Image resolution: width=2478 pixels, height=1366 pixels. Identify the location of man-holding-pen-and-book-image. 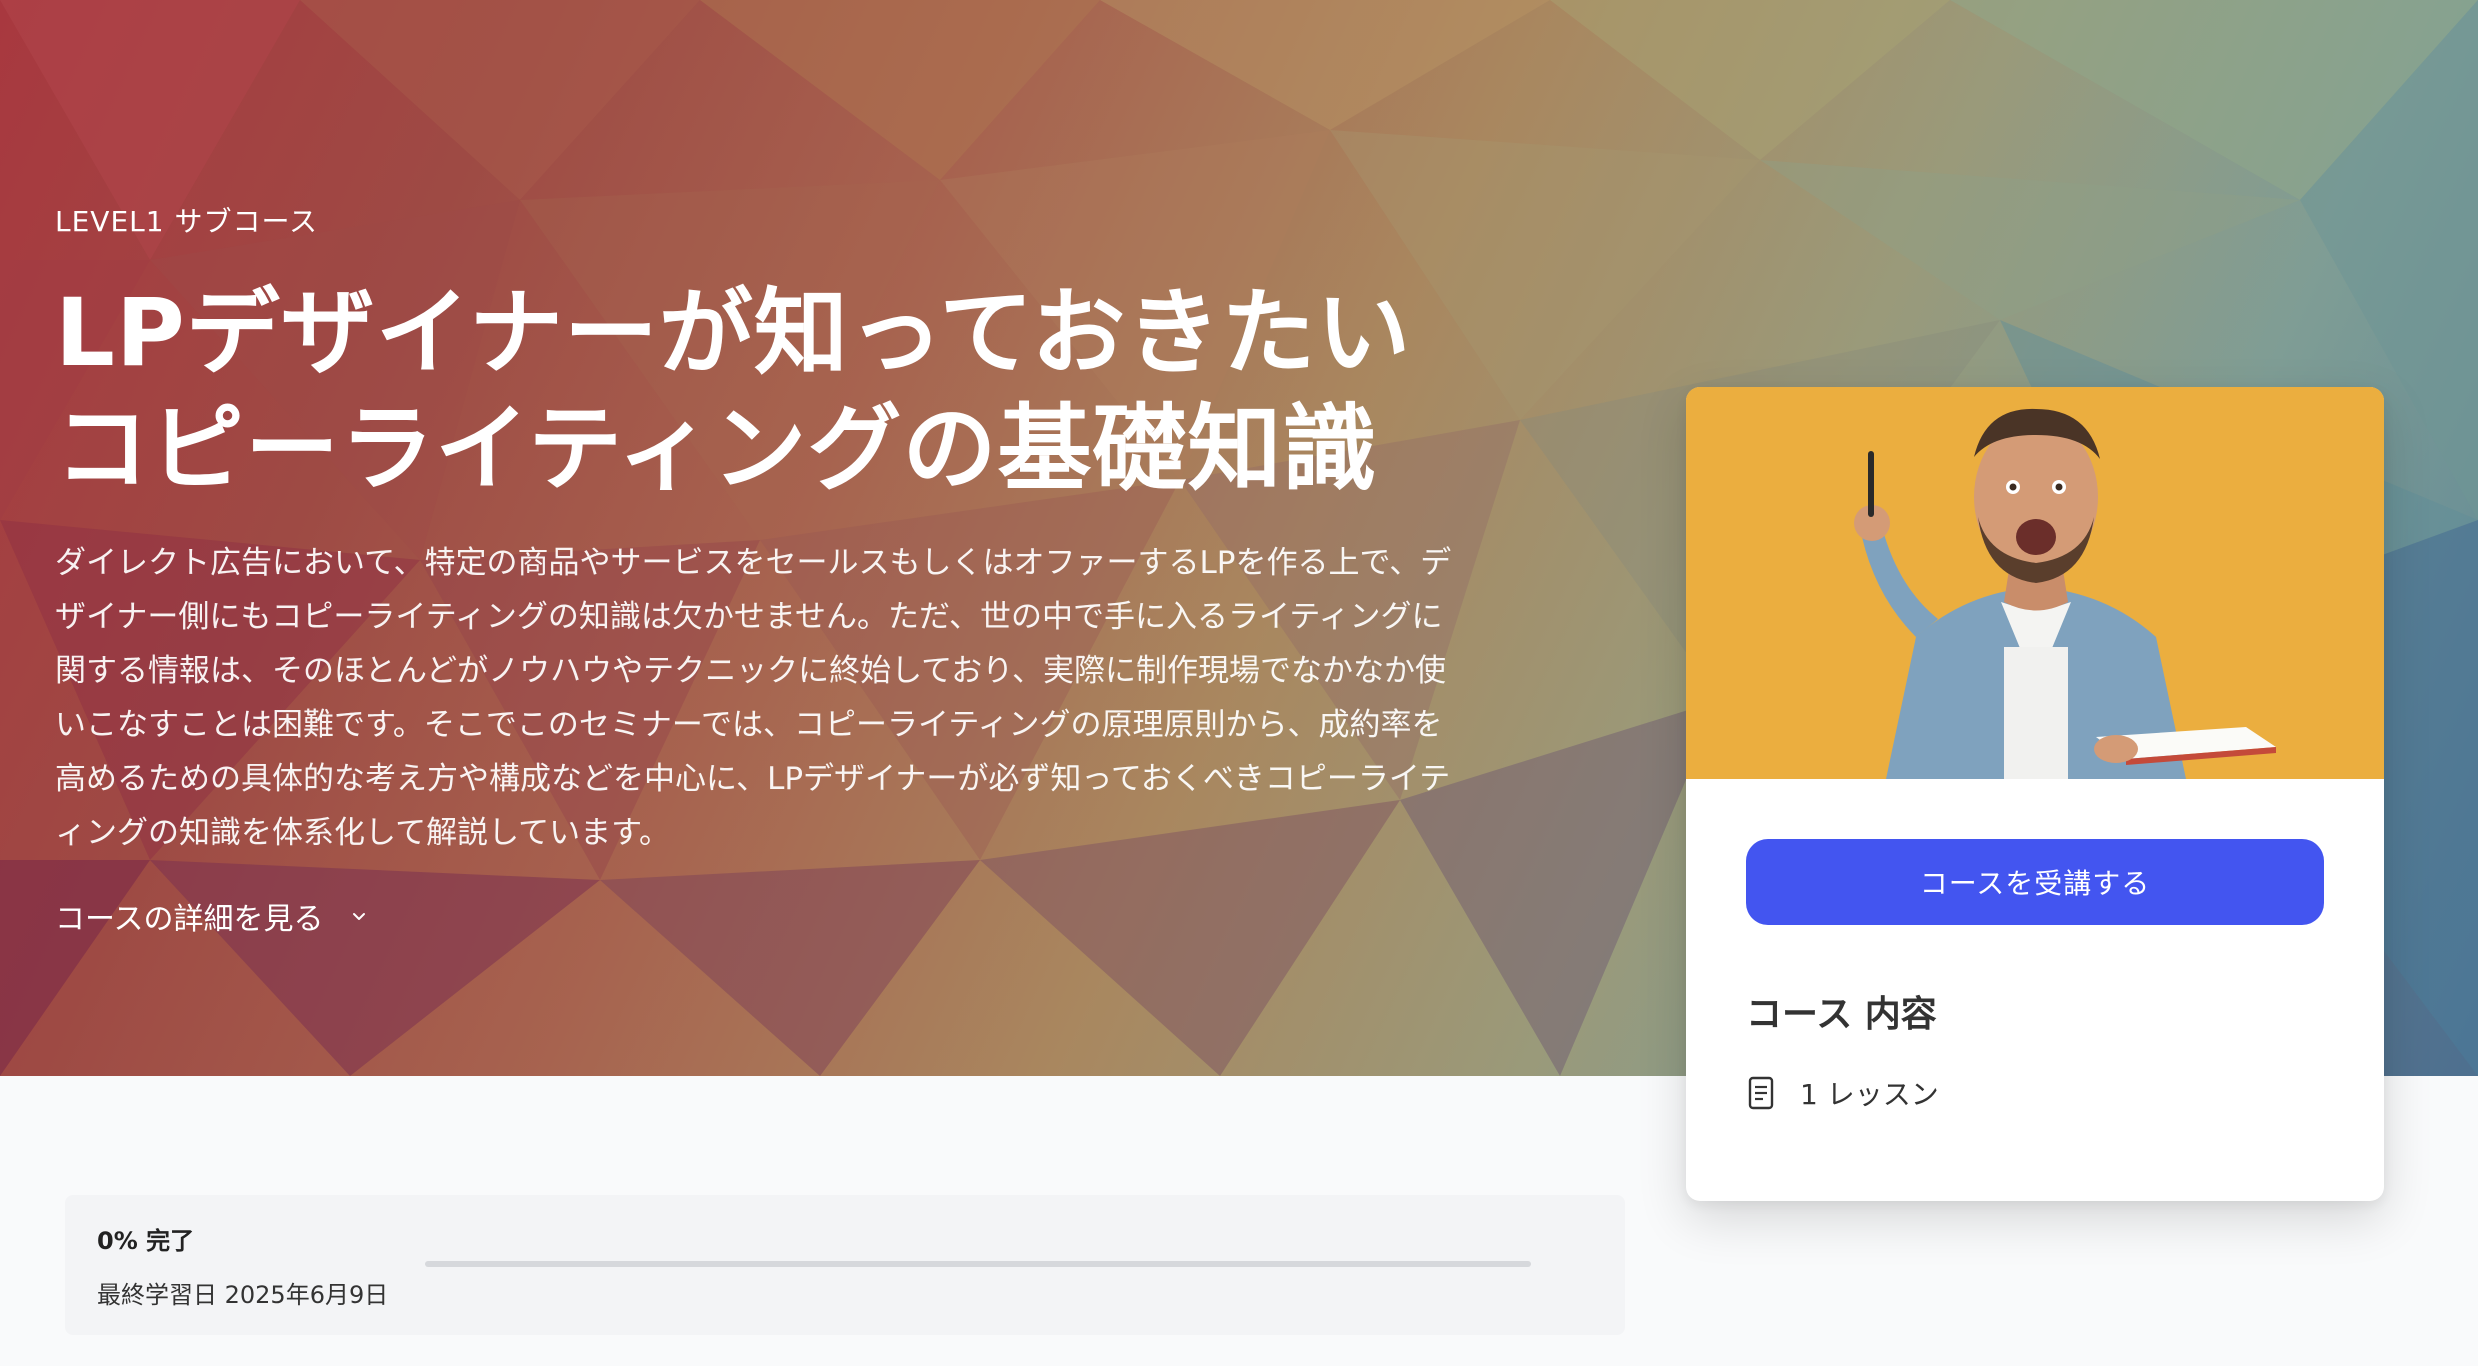
(2035, 583).